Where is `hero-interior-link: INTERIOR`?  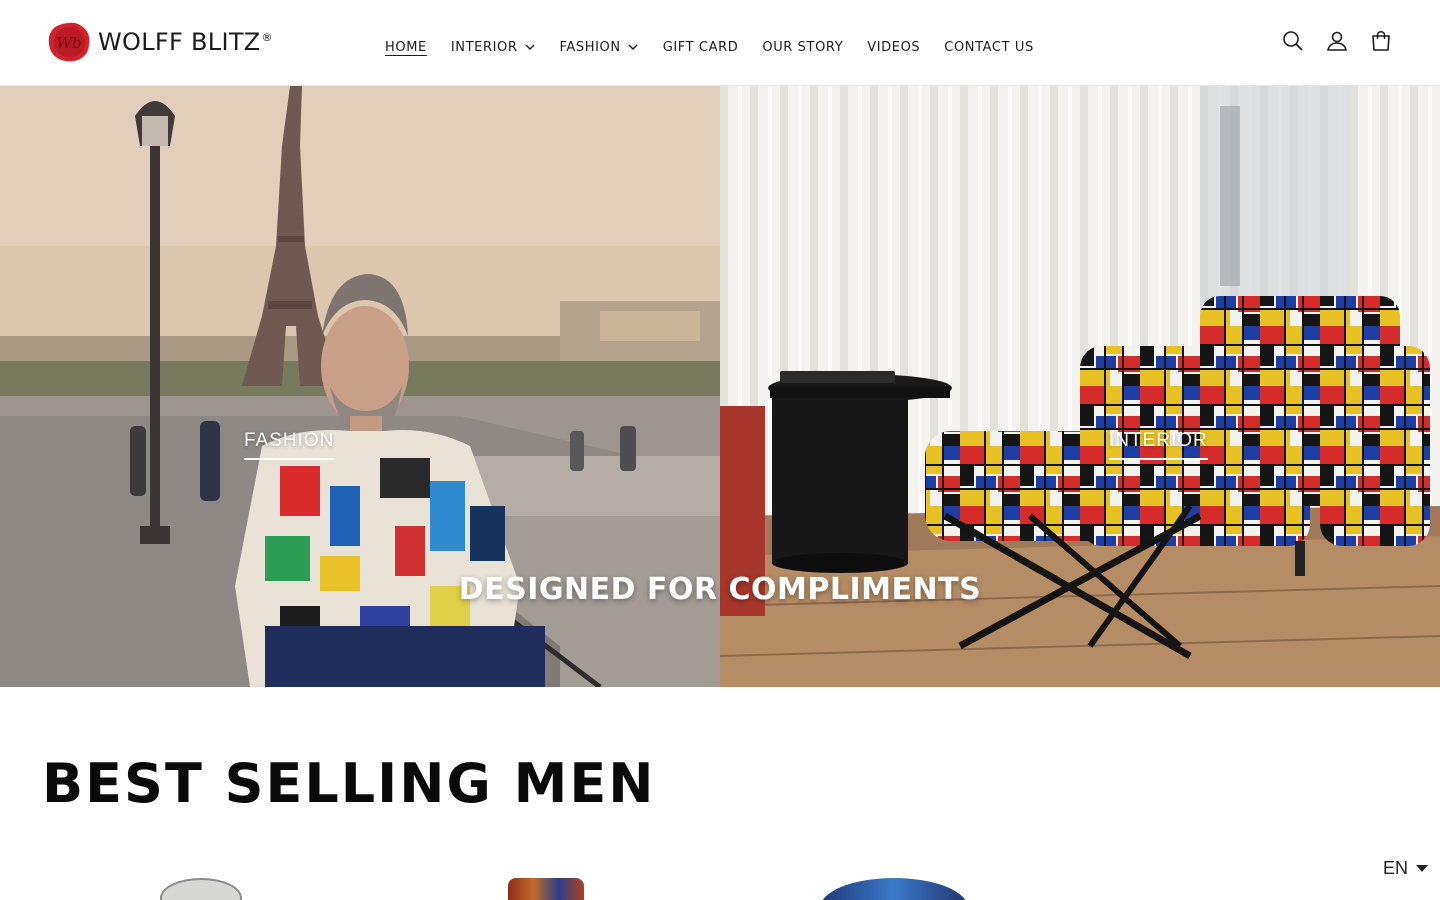
hero-interior-link: INTERIOR is located at coordinates (1158, 445).